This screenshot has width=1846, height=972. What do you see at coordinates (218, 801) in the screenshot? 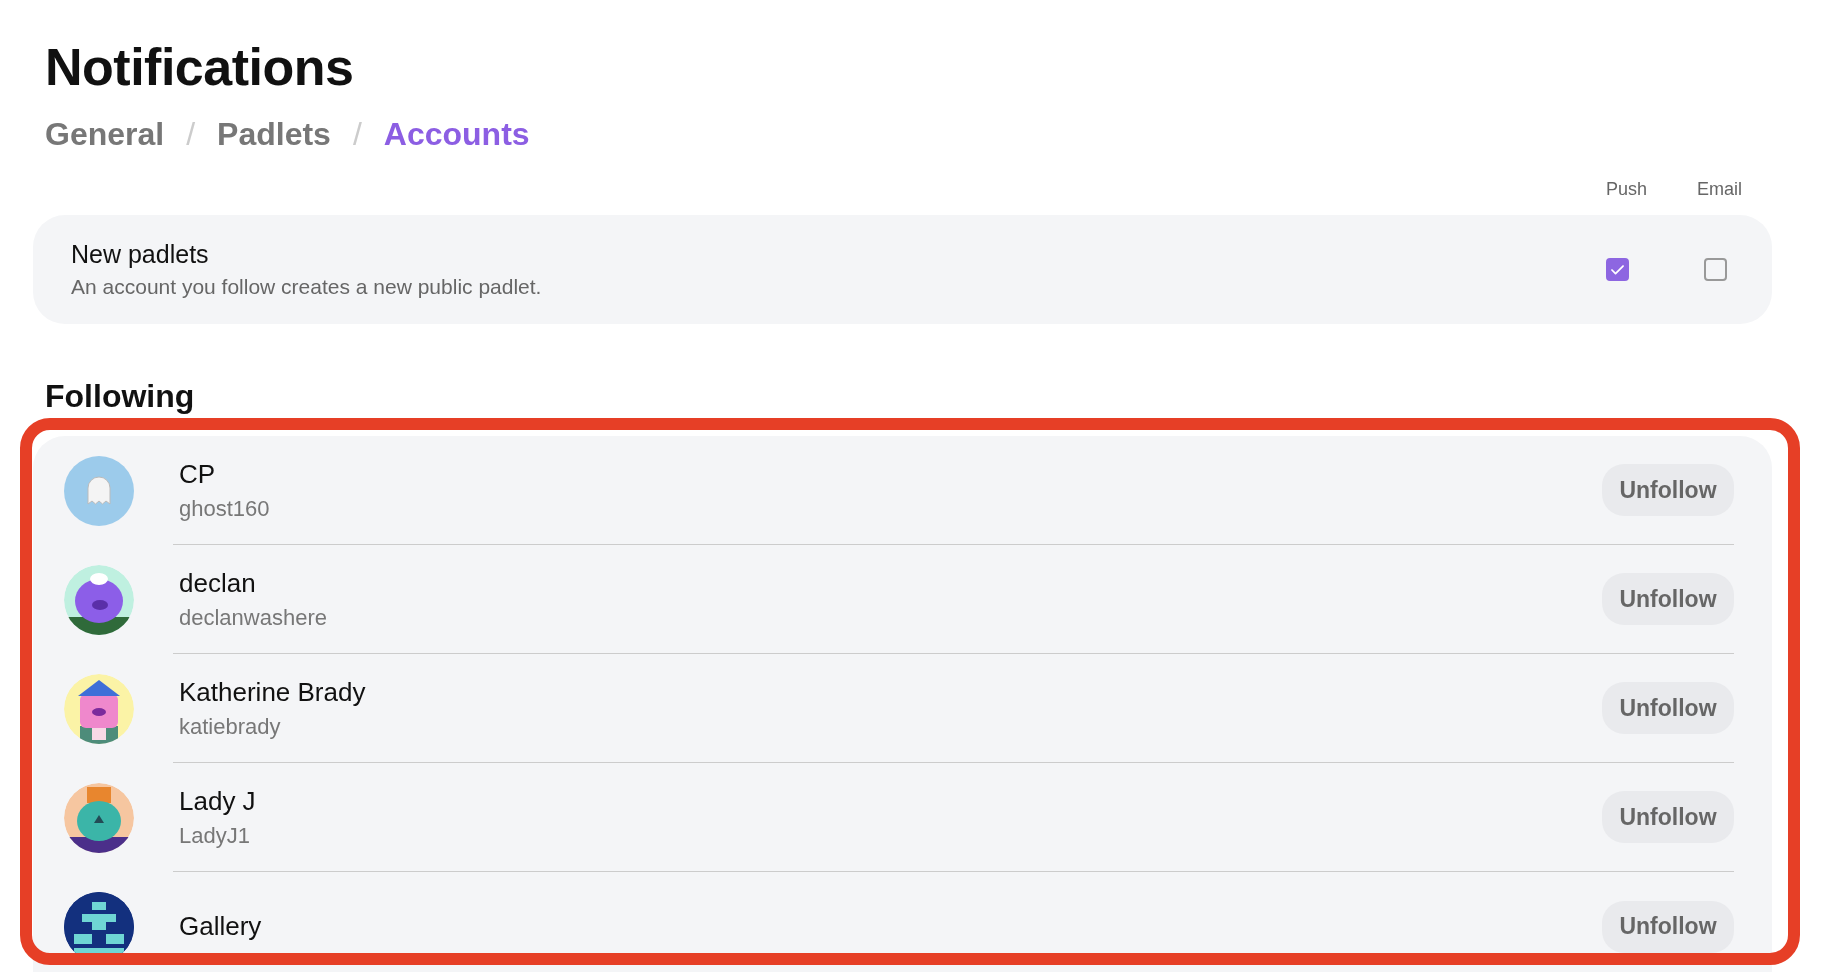
I see `account-name: Lady J` at bounding box center [218, 801].